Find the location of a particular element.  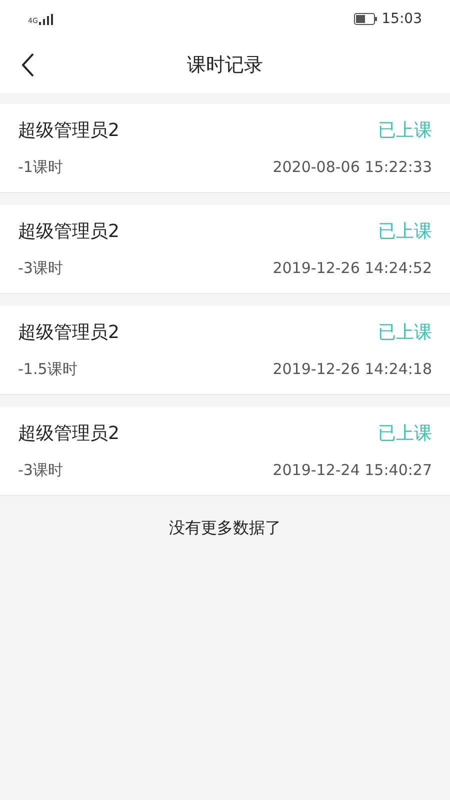

signal-icon is located at coordinates (45, 19).